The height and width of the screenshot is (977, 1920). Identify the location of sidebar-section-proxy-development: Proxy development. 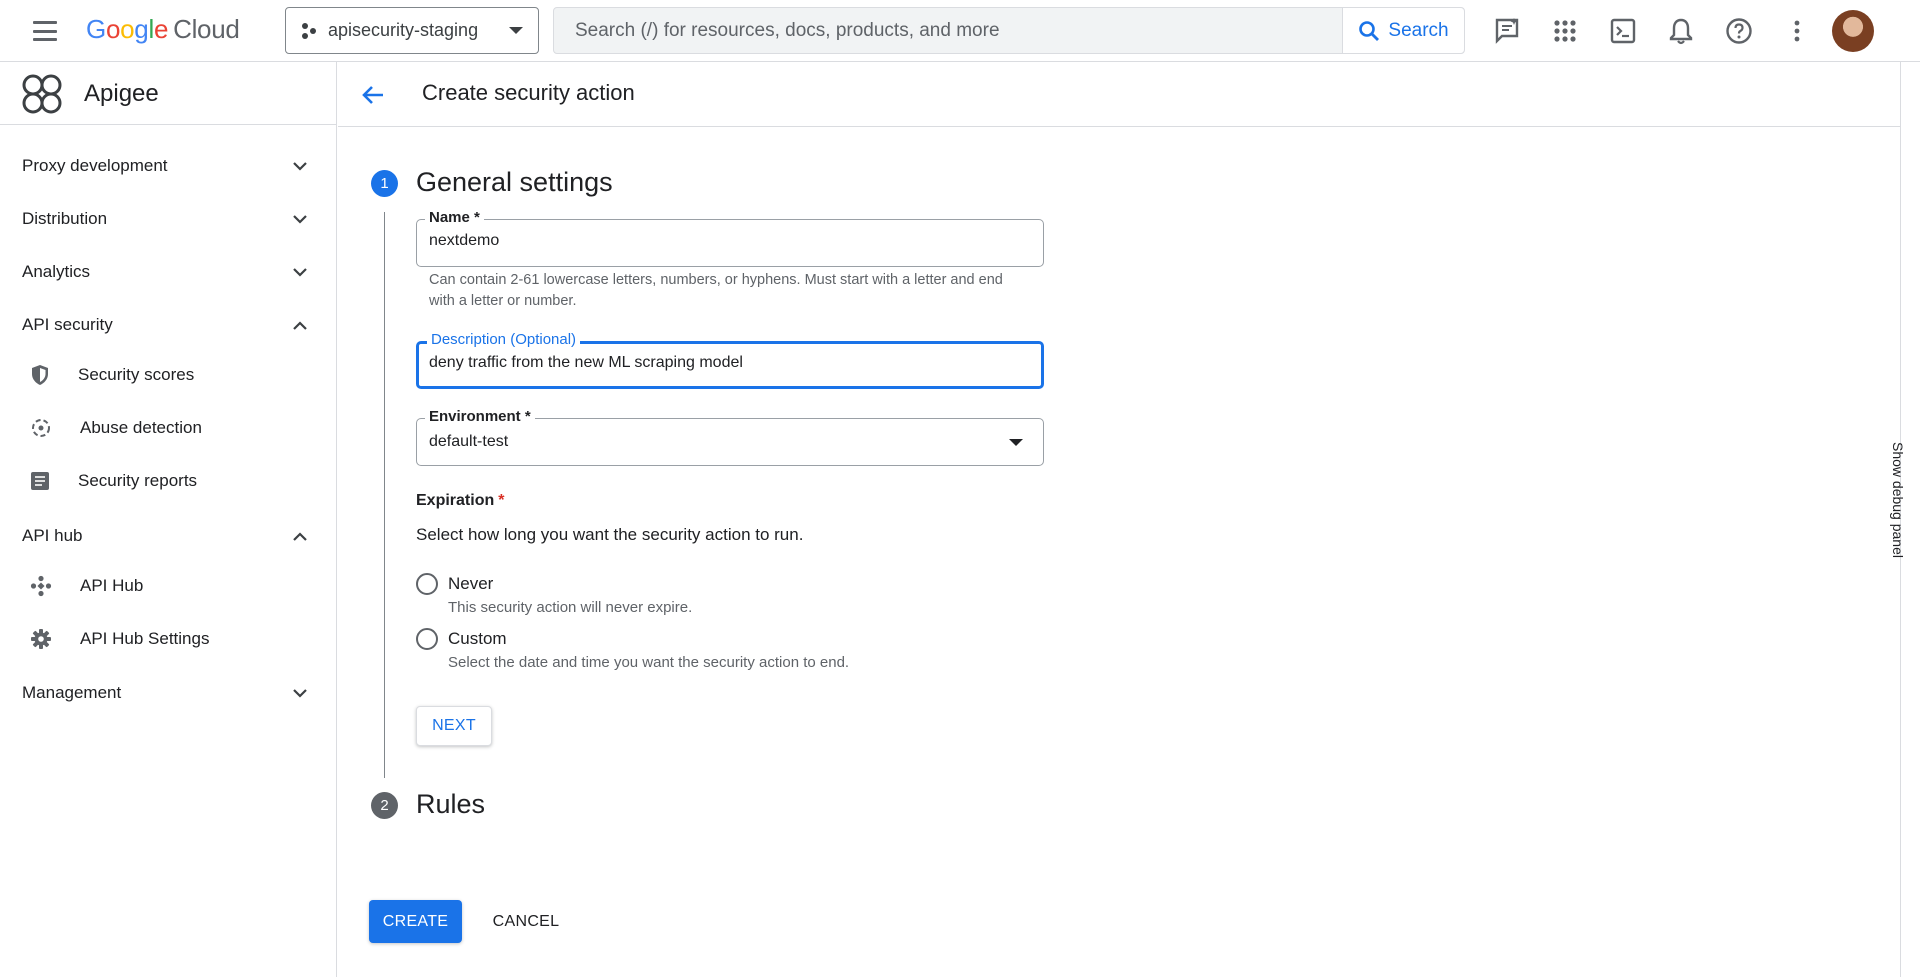
(168, 166).